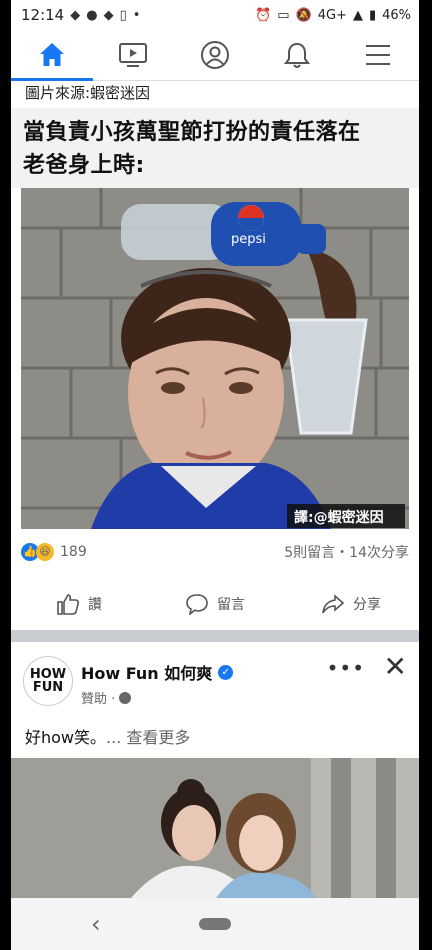 This screenshot has height=950, width=432. What do you see at coordinates (372, 15) in the screenshot?
I see `battery-icon: ▮` at bounding box center [372, 15].